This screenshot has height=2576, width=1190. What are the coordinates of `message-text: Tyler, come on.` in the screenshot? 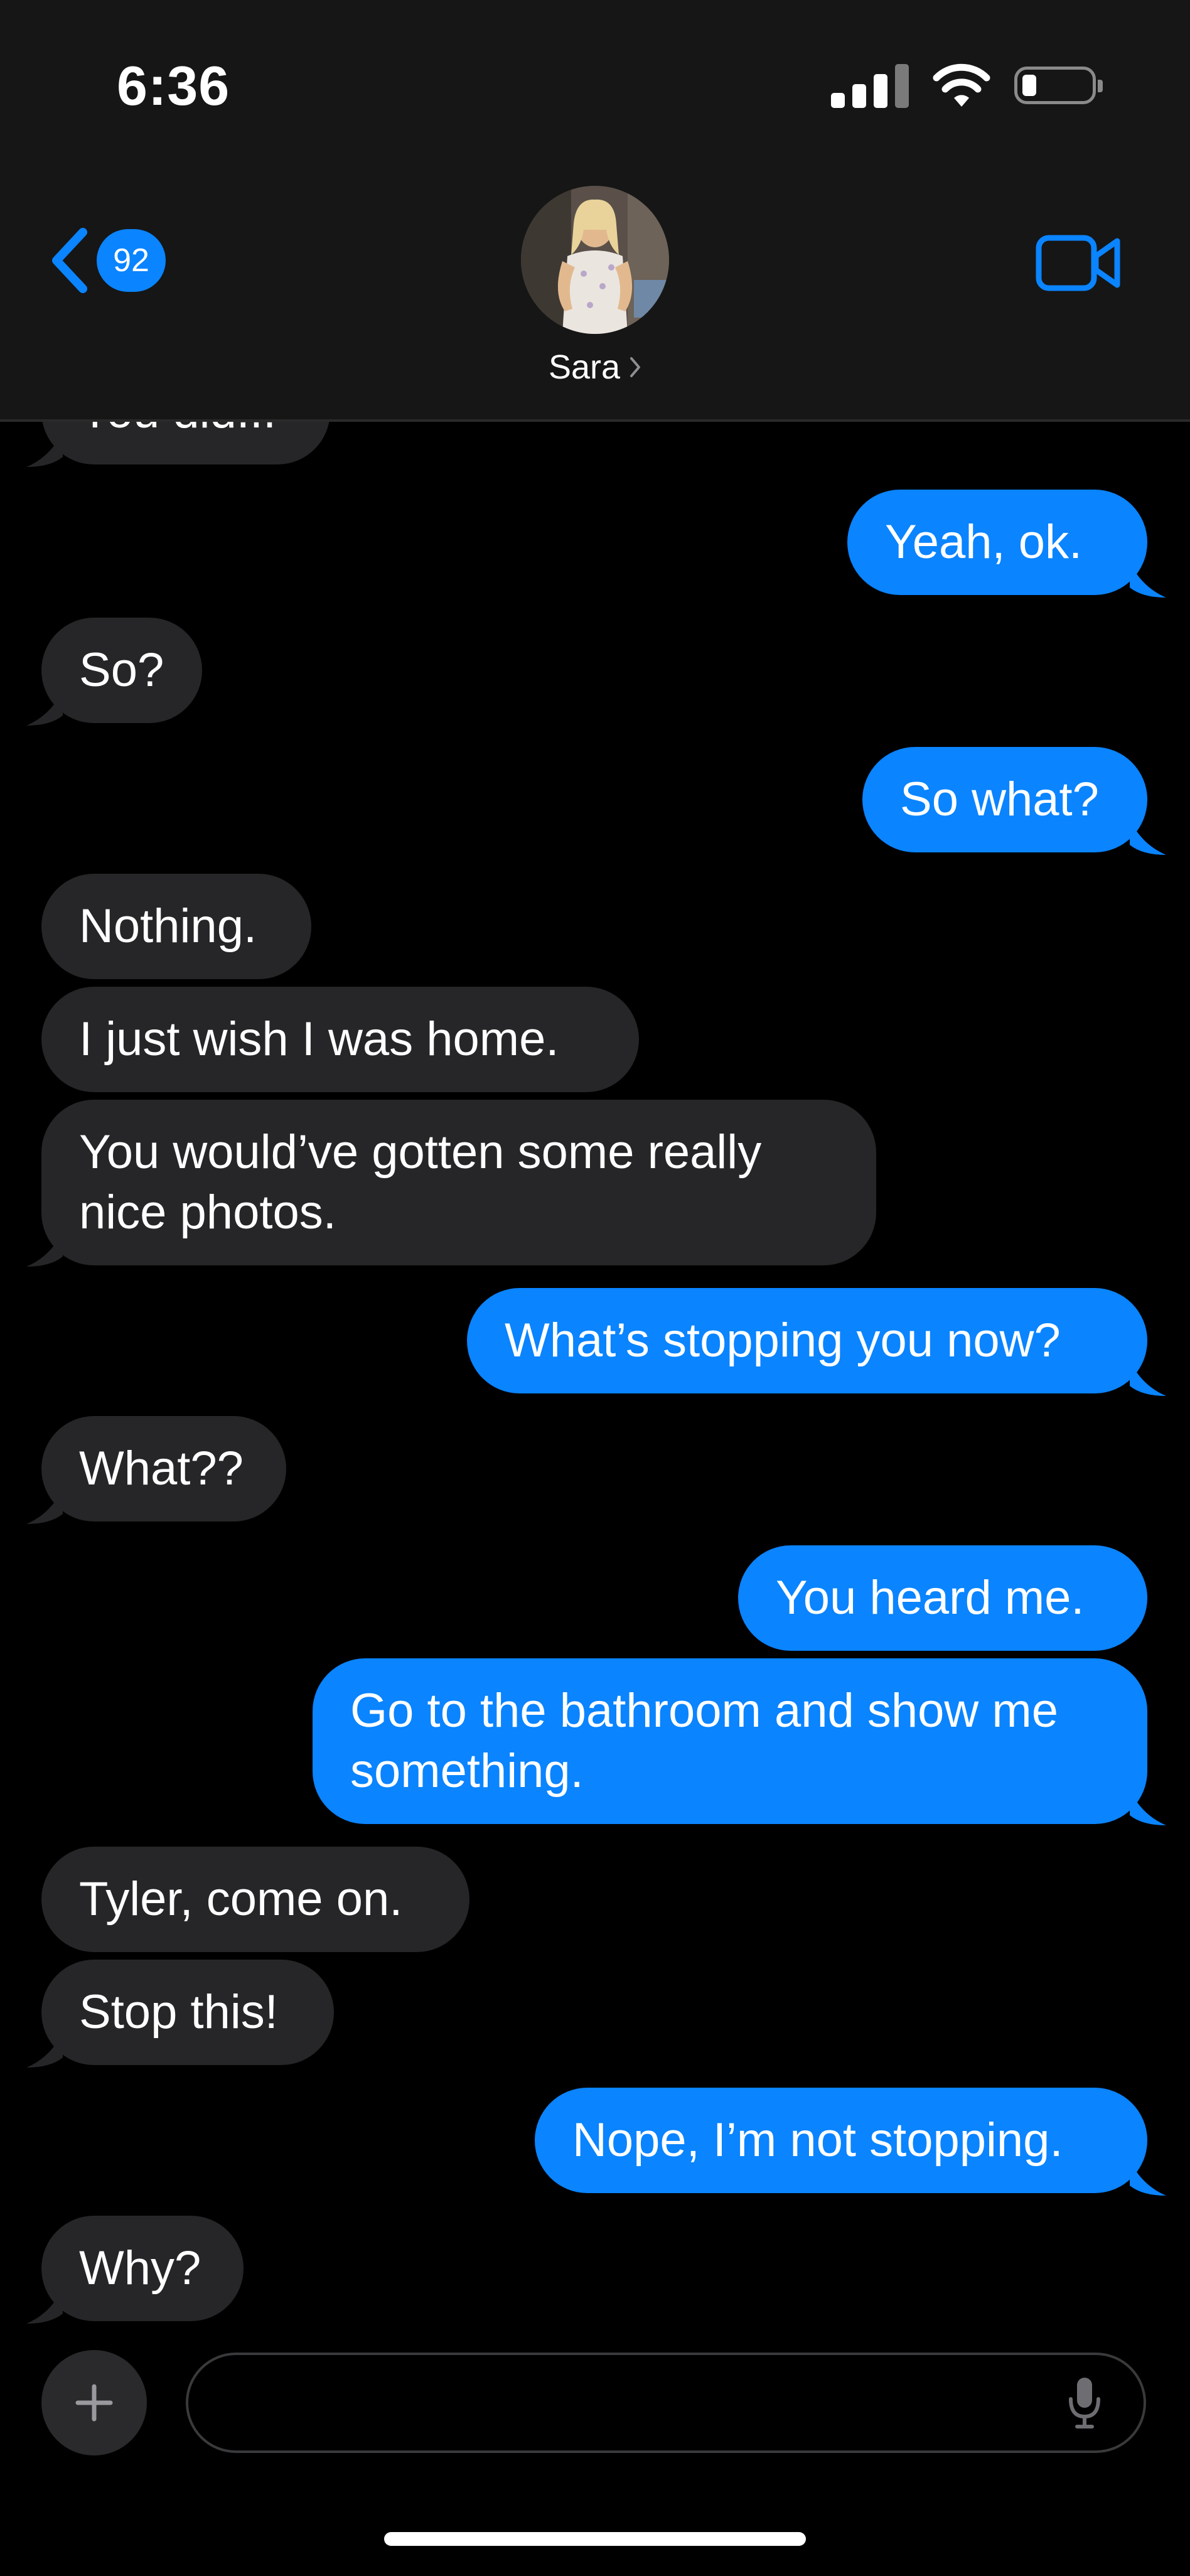 It's located at (241, 1899).